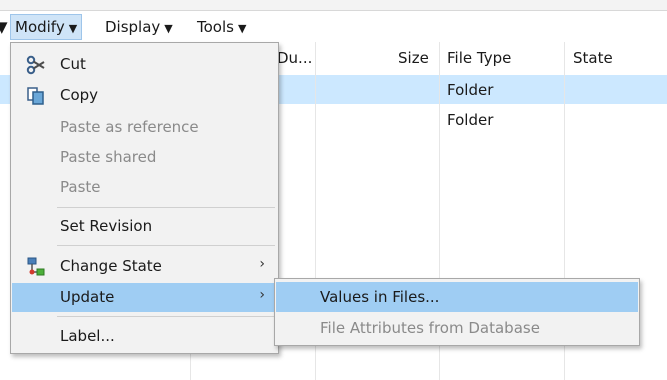 This screenshot has height=380, width=667. I want to click on submenu-item-file-attributes-label: File Attributes from Database, so click(430, 328).